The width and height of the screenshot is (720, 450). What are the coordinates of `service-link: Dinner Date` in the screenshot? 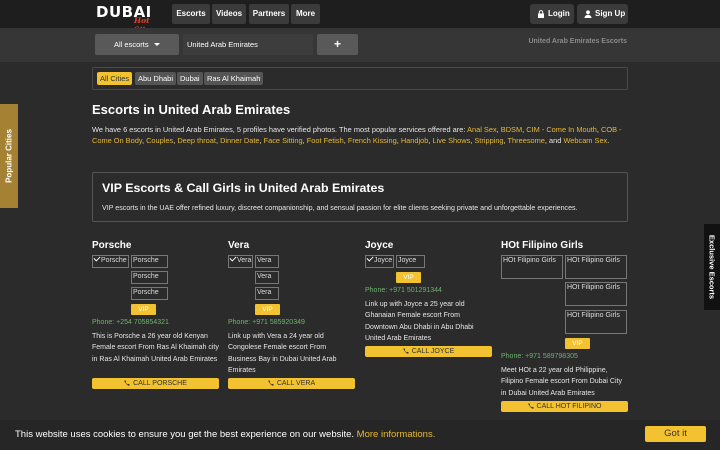 It's located at (239, 140).